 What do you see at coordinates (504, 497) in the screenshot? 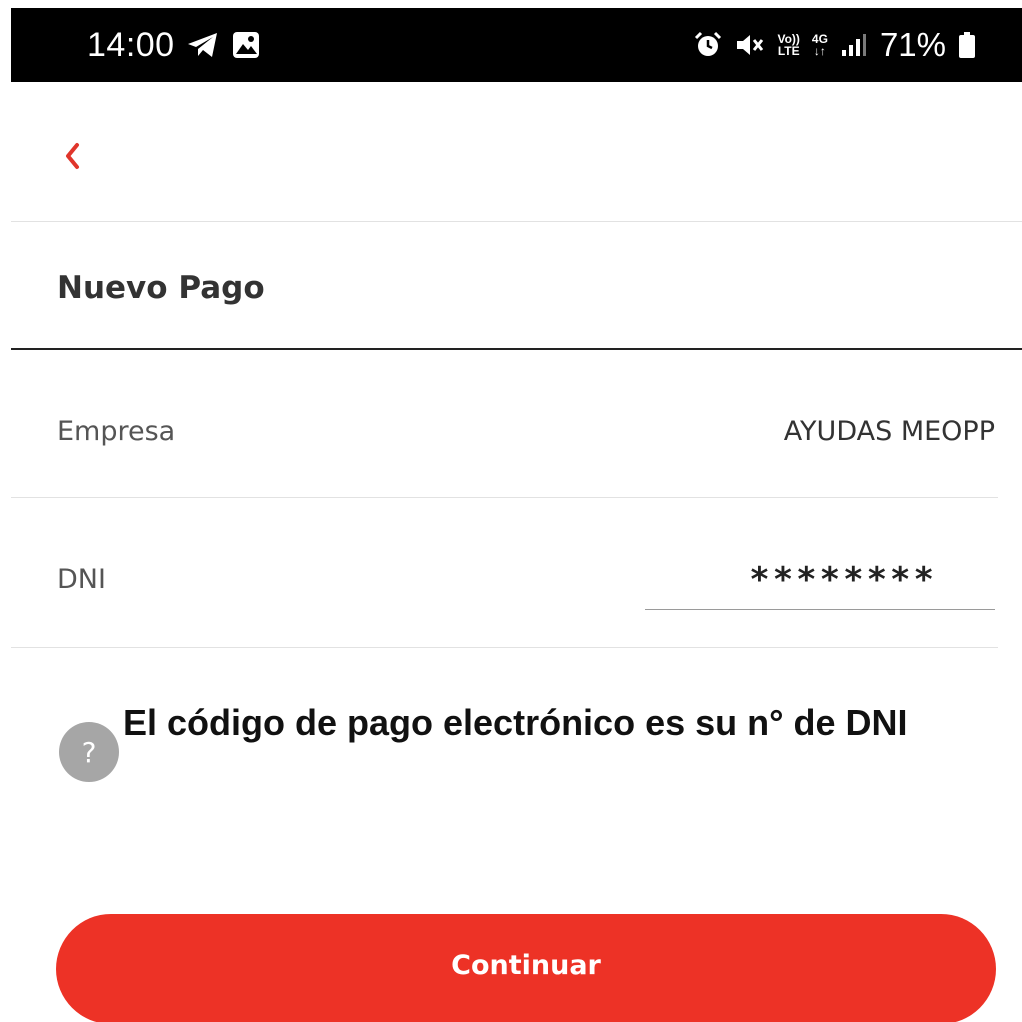
I see `company-divider` at bounding box center [504, 497].